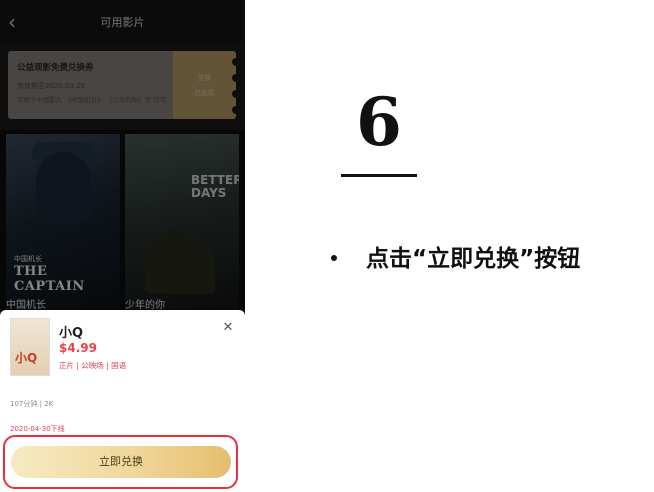 Image resolution: width=654 pixels, height=492 pixels. Describe the element at coordinates (93, 365) in the screenshot. I see `movie-tags: 正片 | 公映场 | 国语` at that location.